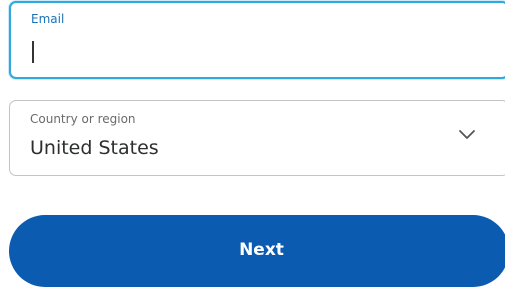 This screenshot has height=287, width=505. What do you see at coordinates (83, 119) in the screenshot?
I see `country-label: Country or region` at bounding box center [83, 119].